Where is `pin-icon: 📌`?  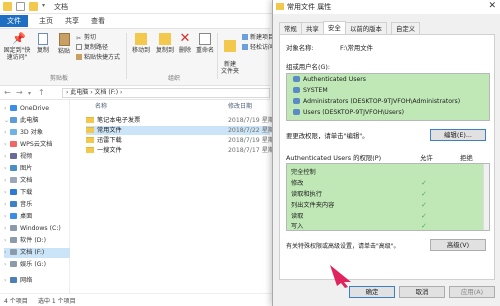
pin-icon: 📌 is located at coordinates (19, 38).